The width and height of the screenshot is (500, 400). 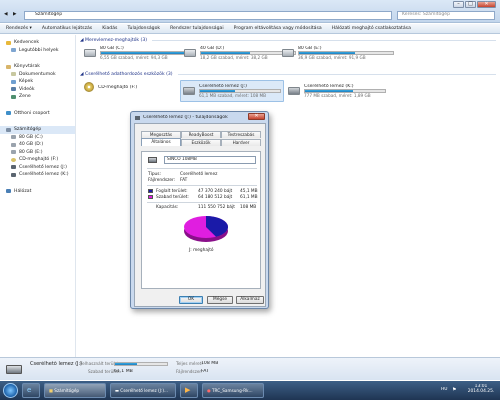 I want to click on dialog-title: Cserélhető lemez (J:) - tulajdonságok, so click(x=185, y=117).